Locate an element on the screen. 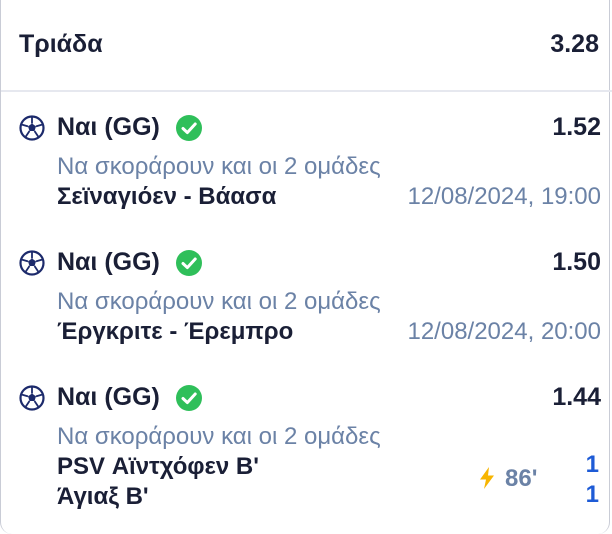 This screenshot has width=612, height=534. match-minute: 86' is located at coordinates (521, 478).